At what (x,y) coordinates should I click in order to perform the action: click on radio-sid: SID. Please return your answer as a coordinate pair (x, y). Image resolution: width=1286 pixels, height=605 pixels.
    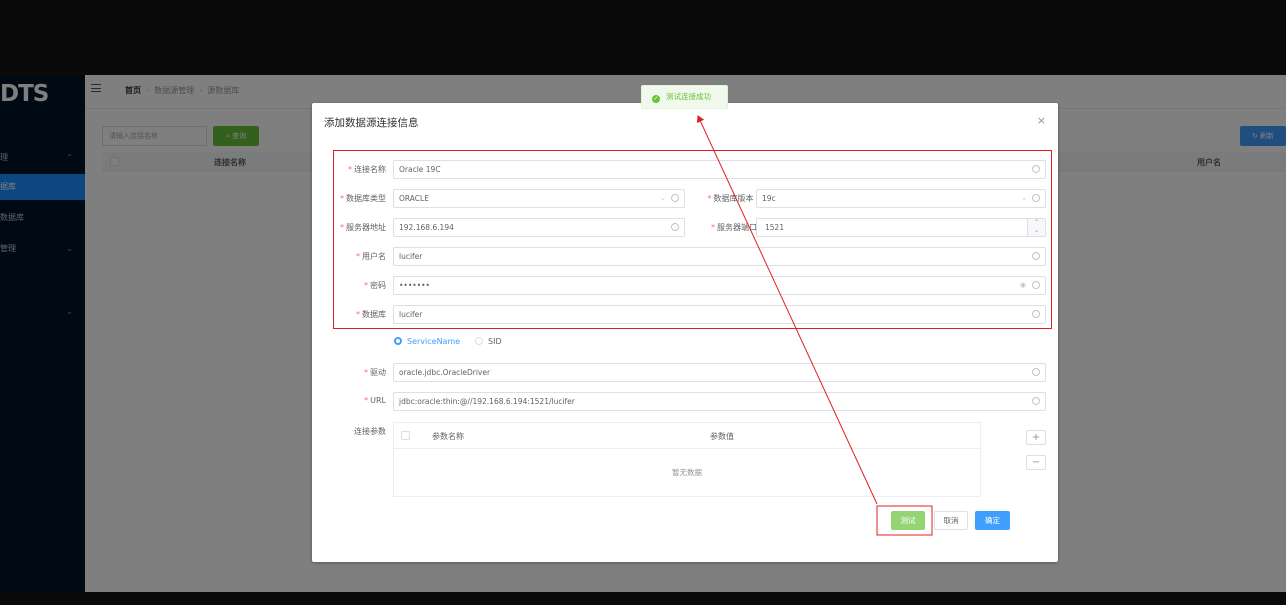
    Looking at the image, I should click on (488, 341).